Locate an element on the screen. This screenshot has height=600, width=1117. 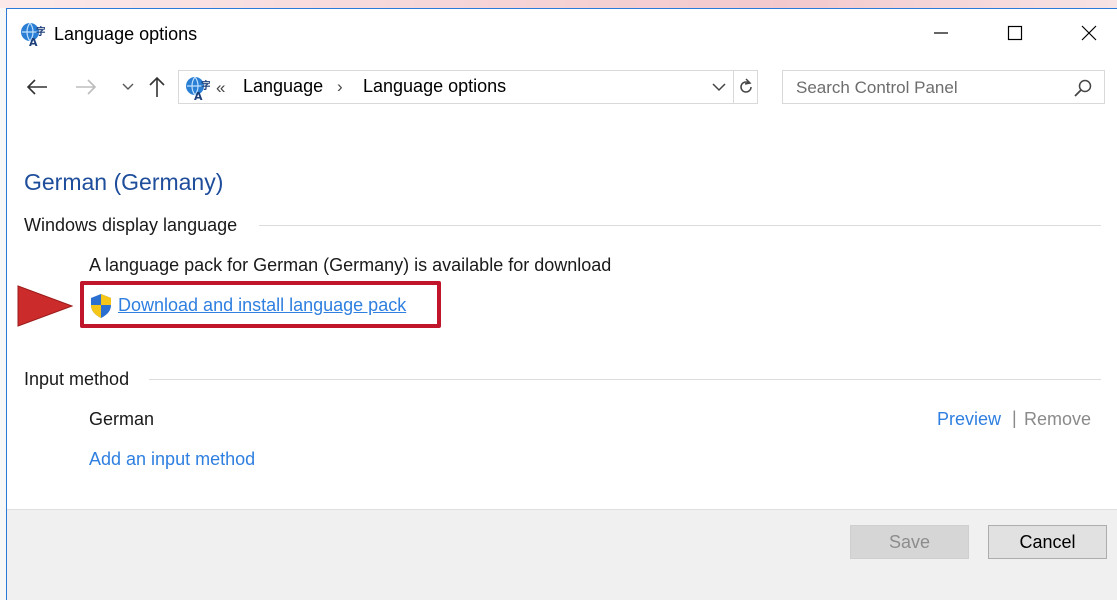
window-title: Language options is located at coordinates (126, 34).